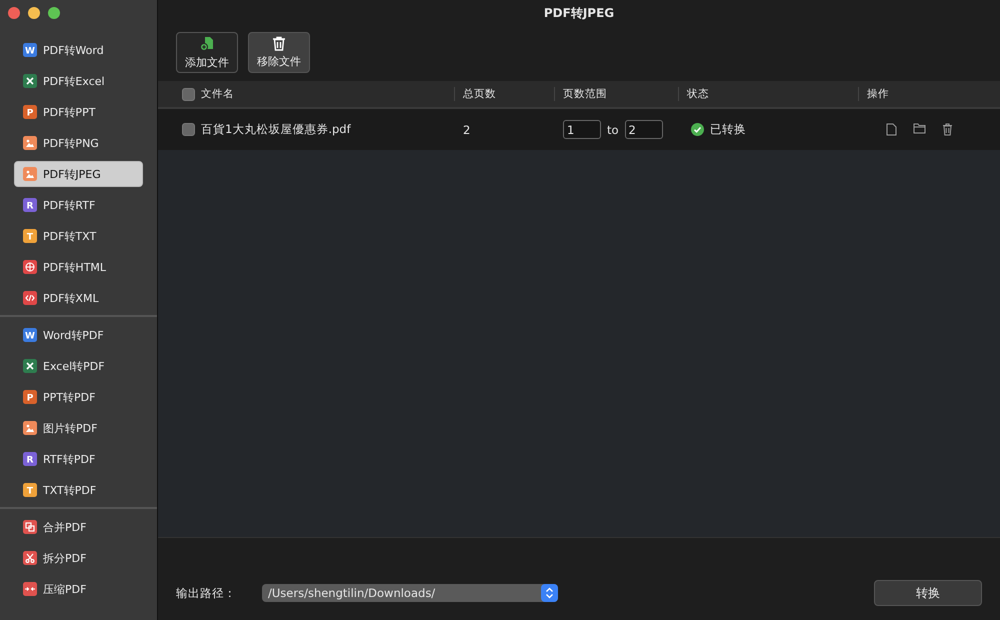 Image resolution: width=1000 pixels, height=620 pixels. What do you see at coordinates (928, 593) in the screenshot?
I see `convert-button: 转换` at bounding box center [928, 593].